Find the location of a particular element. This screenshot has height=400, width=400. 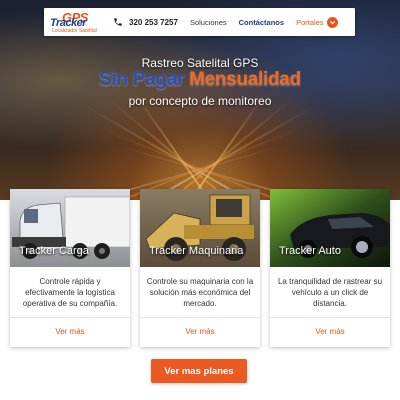

card-title: Tracker Carga is located at coordinates (54, 251).